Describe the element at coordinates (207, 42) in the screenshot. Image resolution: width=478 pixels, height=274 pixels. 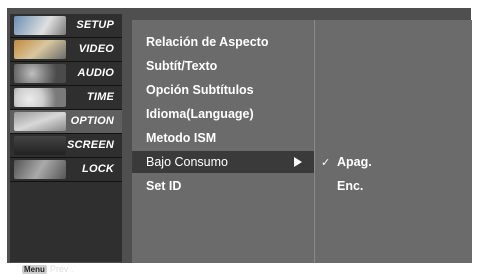
I see `submenu-item-label: Relación de Aspecto` at that location.